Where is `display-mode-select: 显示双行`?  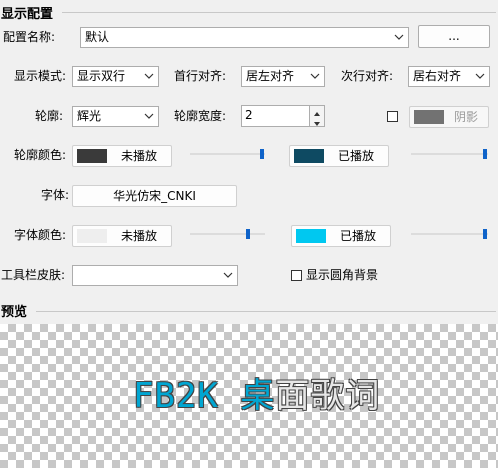 display-mode-select: 显示双行 is located at coordinates (115, 76).